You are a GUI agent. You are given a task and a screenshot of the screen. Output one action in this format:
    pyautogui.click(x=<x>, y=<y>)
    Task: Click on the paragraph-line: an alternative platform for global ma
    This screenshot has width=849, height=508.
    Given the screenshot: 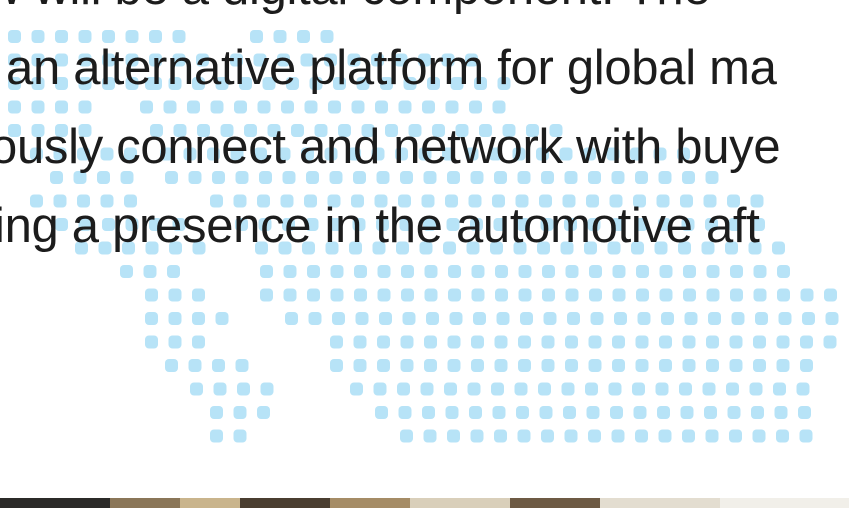 What is the action you would take?
    pyautogui.click(x=391, y=68)
    